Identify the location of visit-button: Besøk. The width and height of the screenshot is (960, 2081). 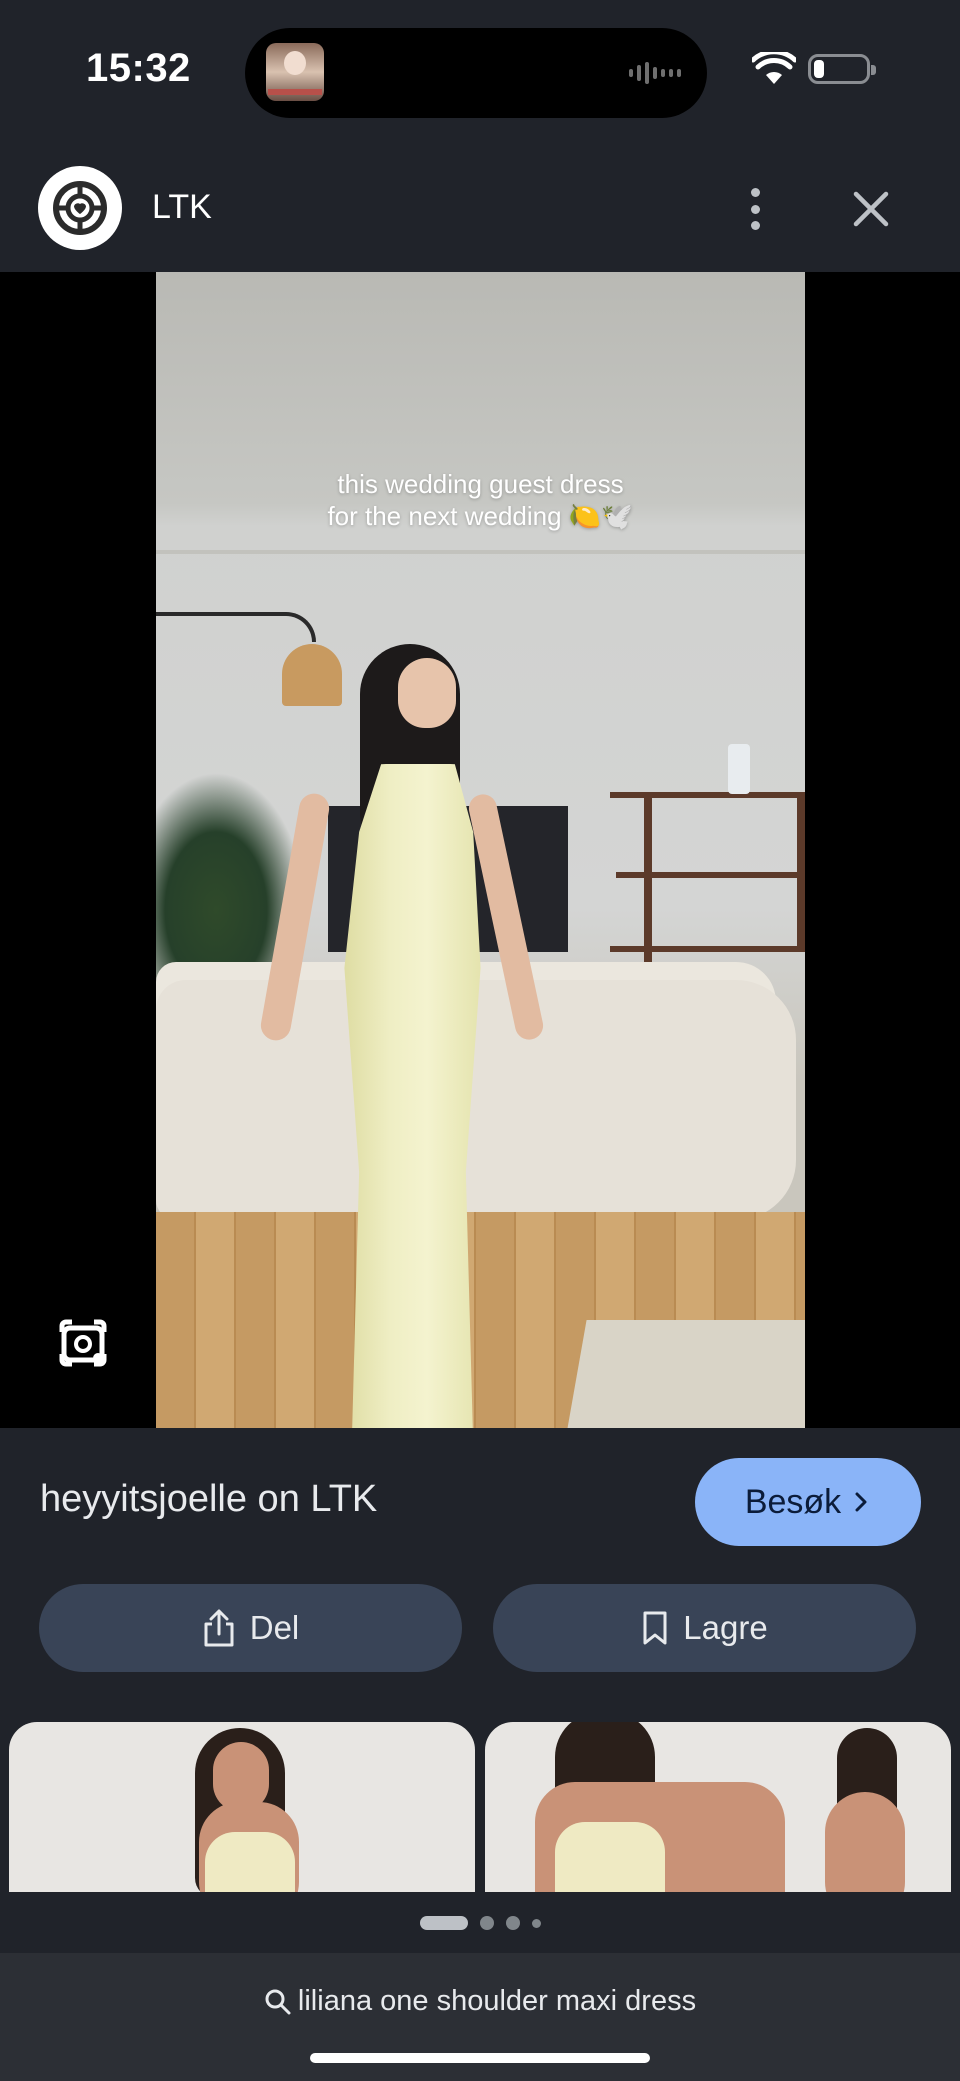
(808, 1502).